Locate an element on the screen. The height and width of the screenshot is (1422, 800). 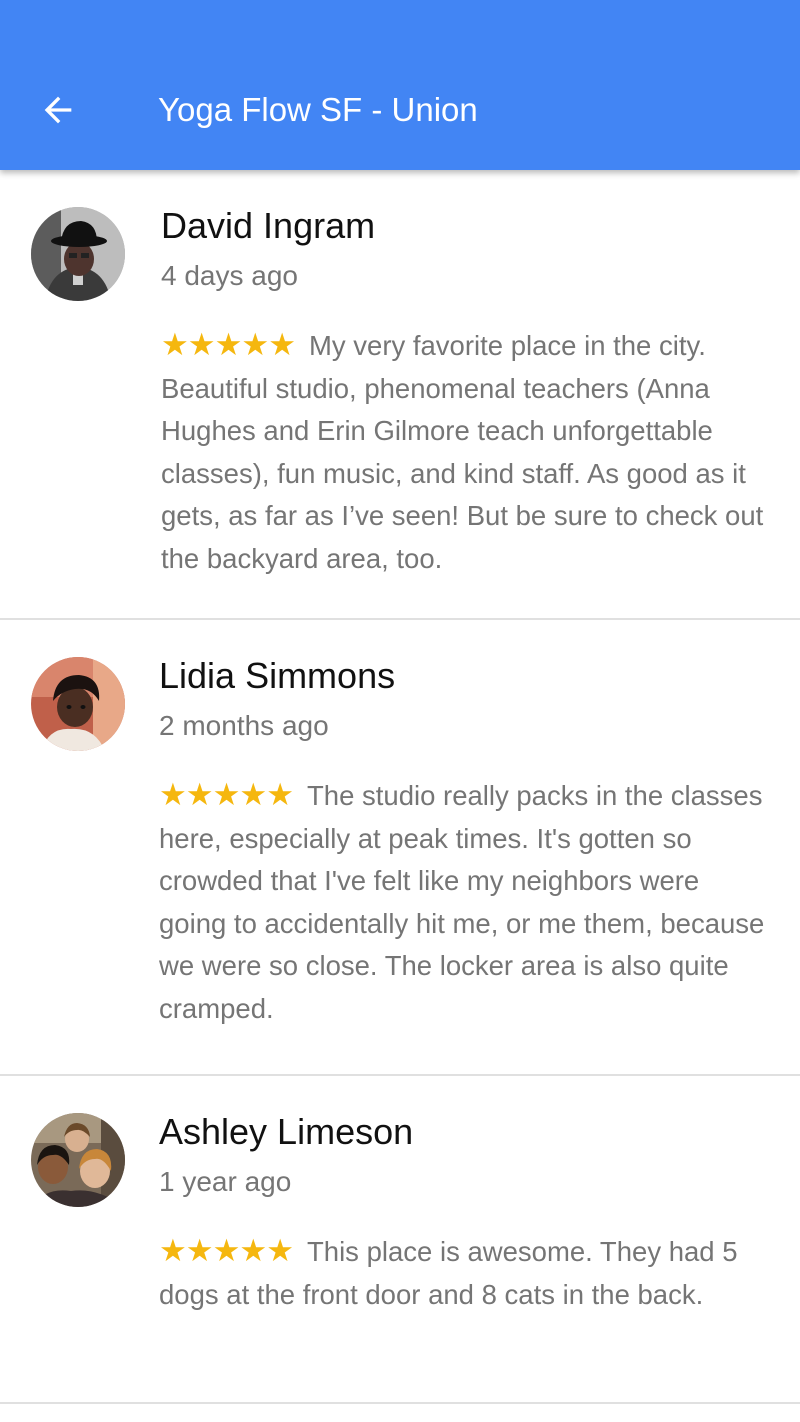
back-button is located at coordinates (58, 110).